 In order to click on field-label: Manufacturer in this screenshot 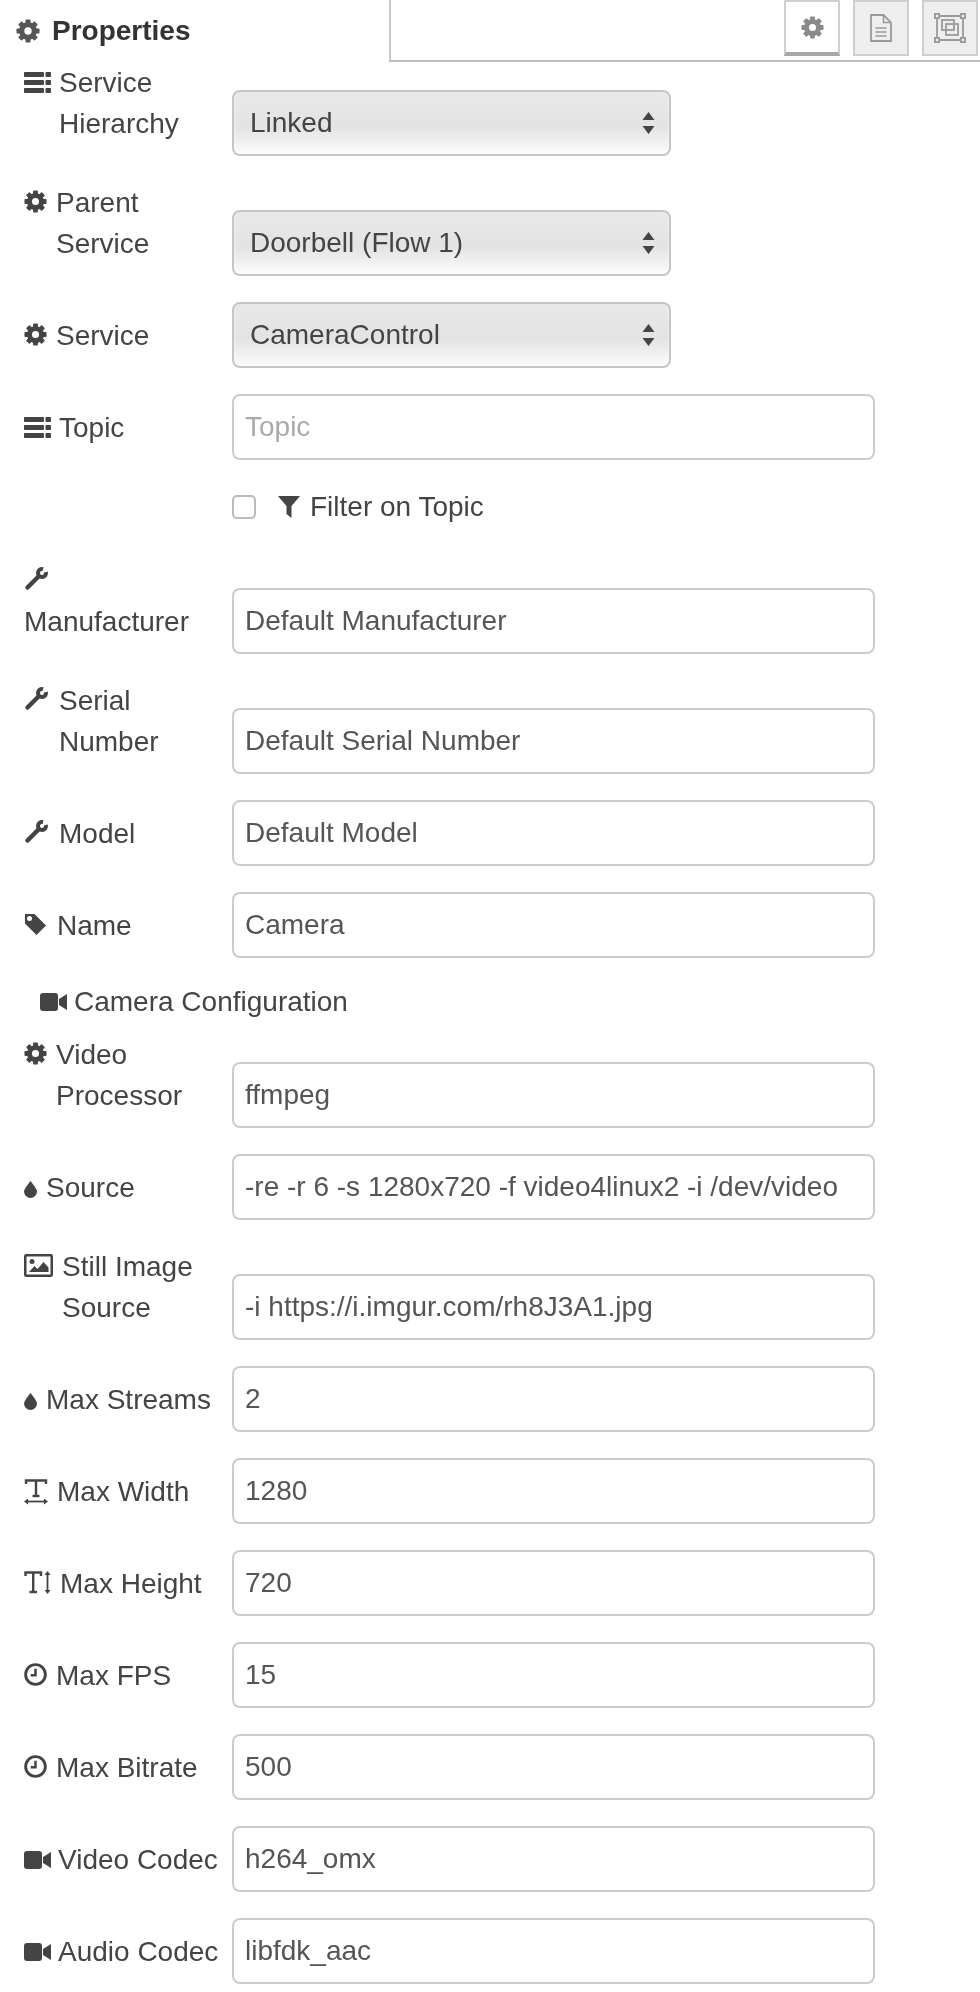, I will do `click(107, 622)`.